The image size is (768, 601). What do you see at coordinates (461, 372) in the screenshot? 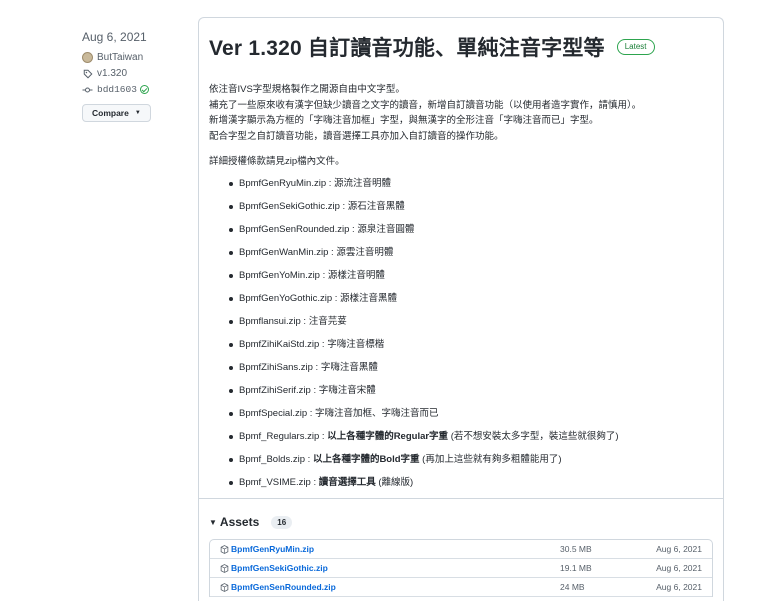
I see `list-item: BpmfZihiSans.zip : 字嗨注音黑體` at bounding box center [461, 372].